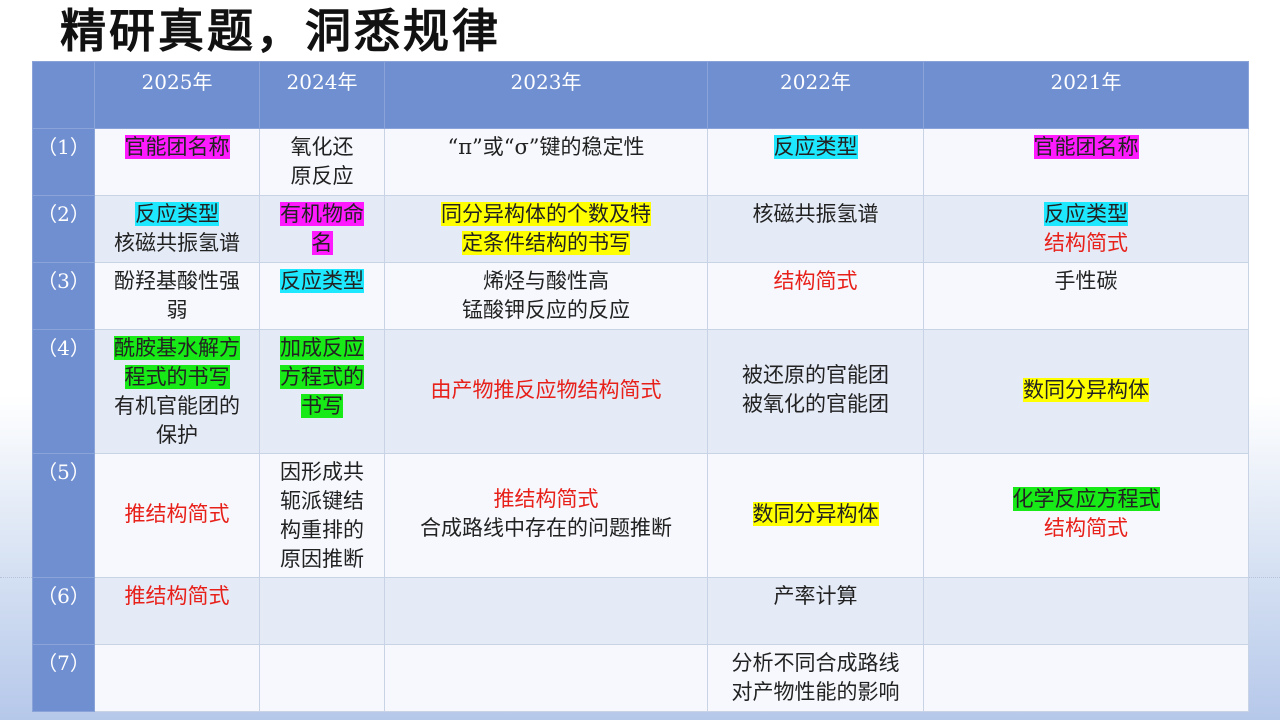 The height and width of the screenshot is (720, 1280). Describe the element at coordinates (815, 514) in the screenshot. I see `highlighted-topic: 数同分异构体` at that location.